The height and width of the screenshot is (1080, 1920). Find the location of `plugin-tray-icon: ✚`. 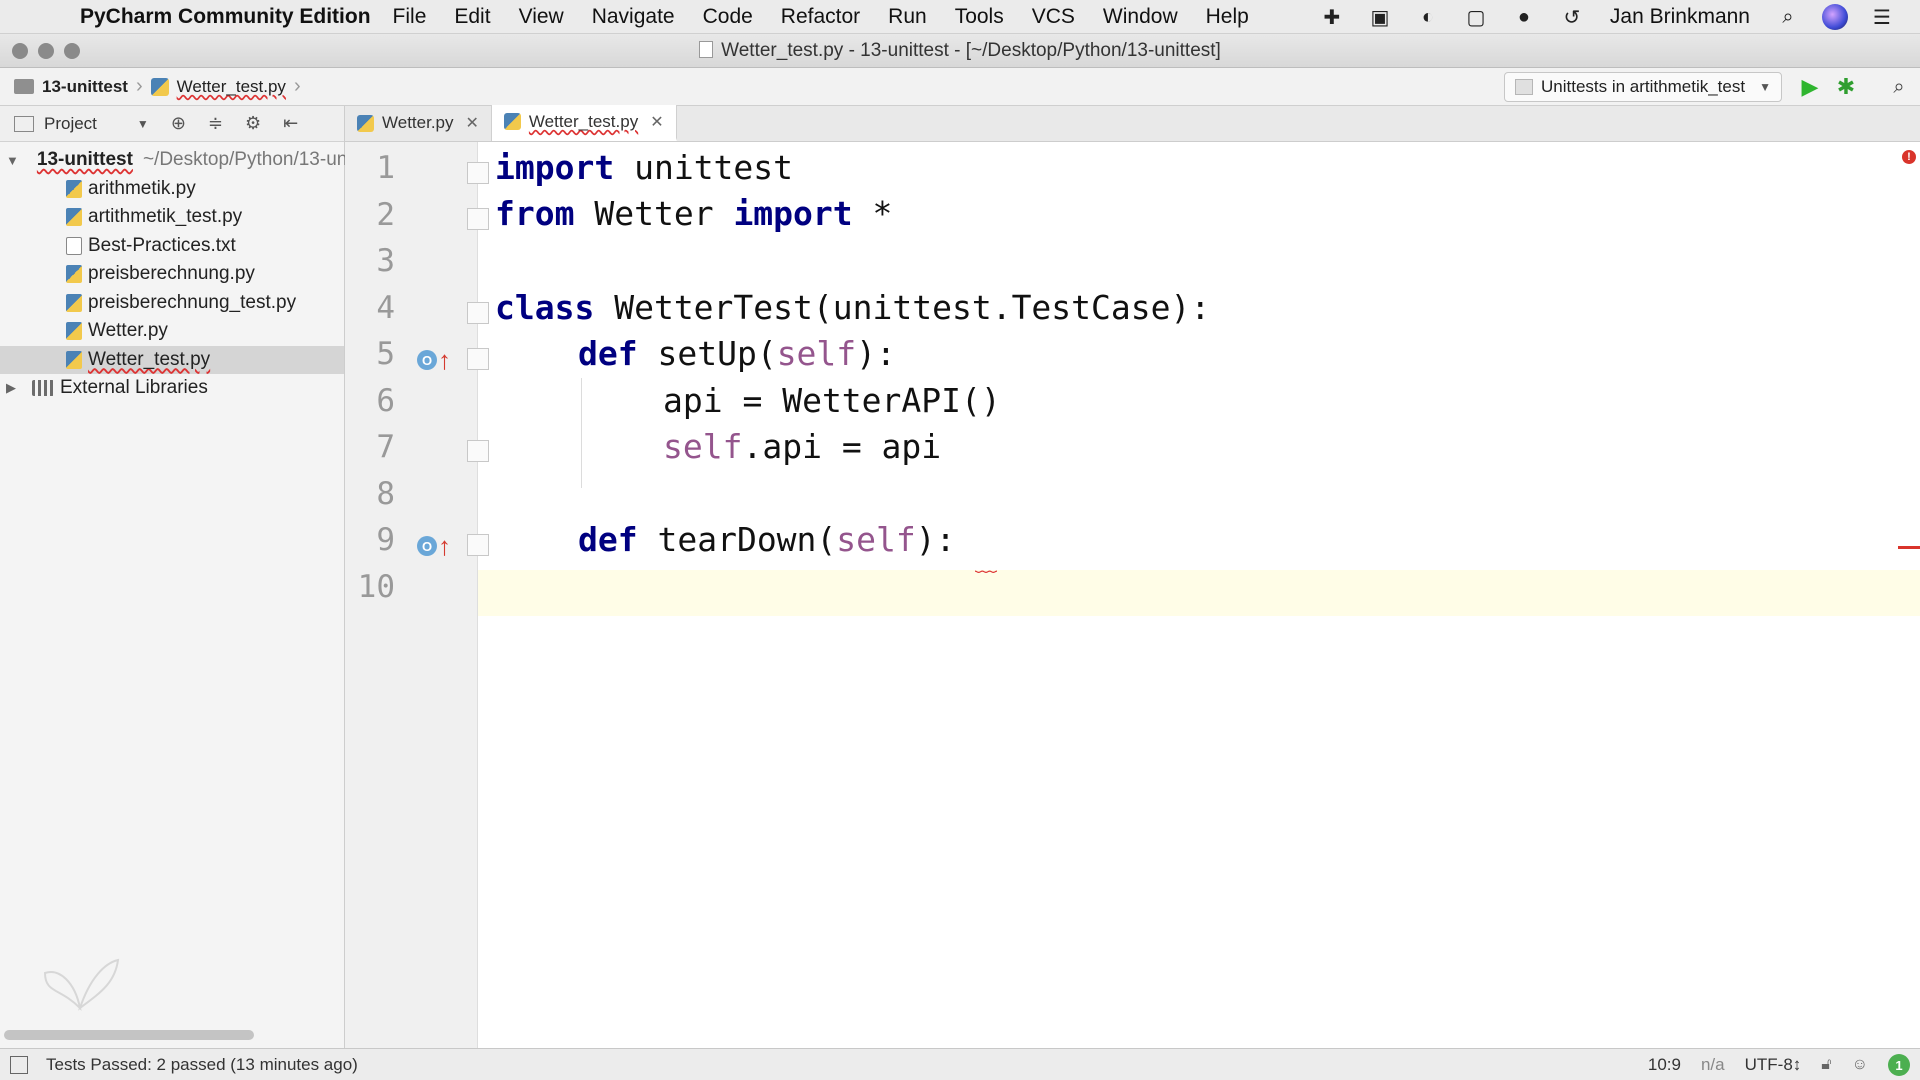

plugin-tray-icon: ✚ is located at coordinates (1332, 17).